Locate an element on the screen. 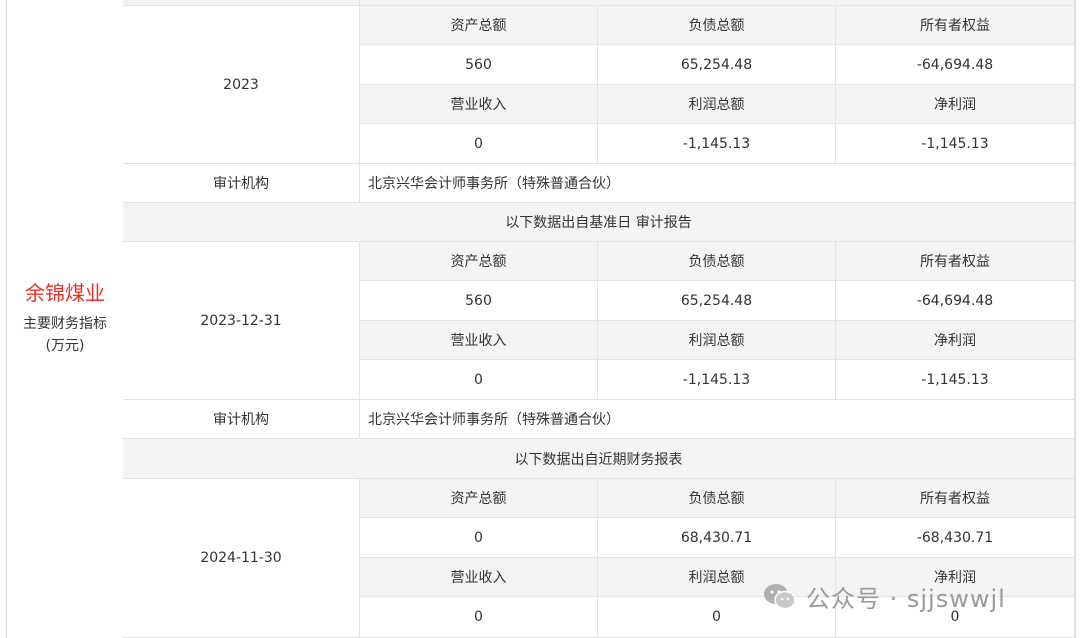 Image resolution: width=1080 pixels, height=638 pixels. banner-recent-statements: 以下数据出自近期财务报表 is located at coordinates (599, 459).